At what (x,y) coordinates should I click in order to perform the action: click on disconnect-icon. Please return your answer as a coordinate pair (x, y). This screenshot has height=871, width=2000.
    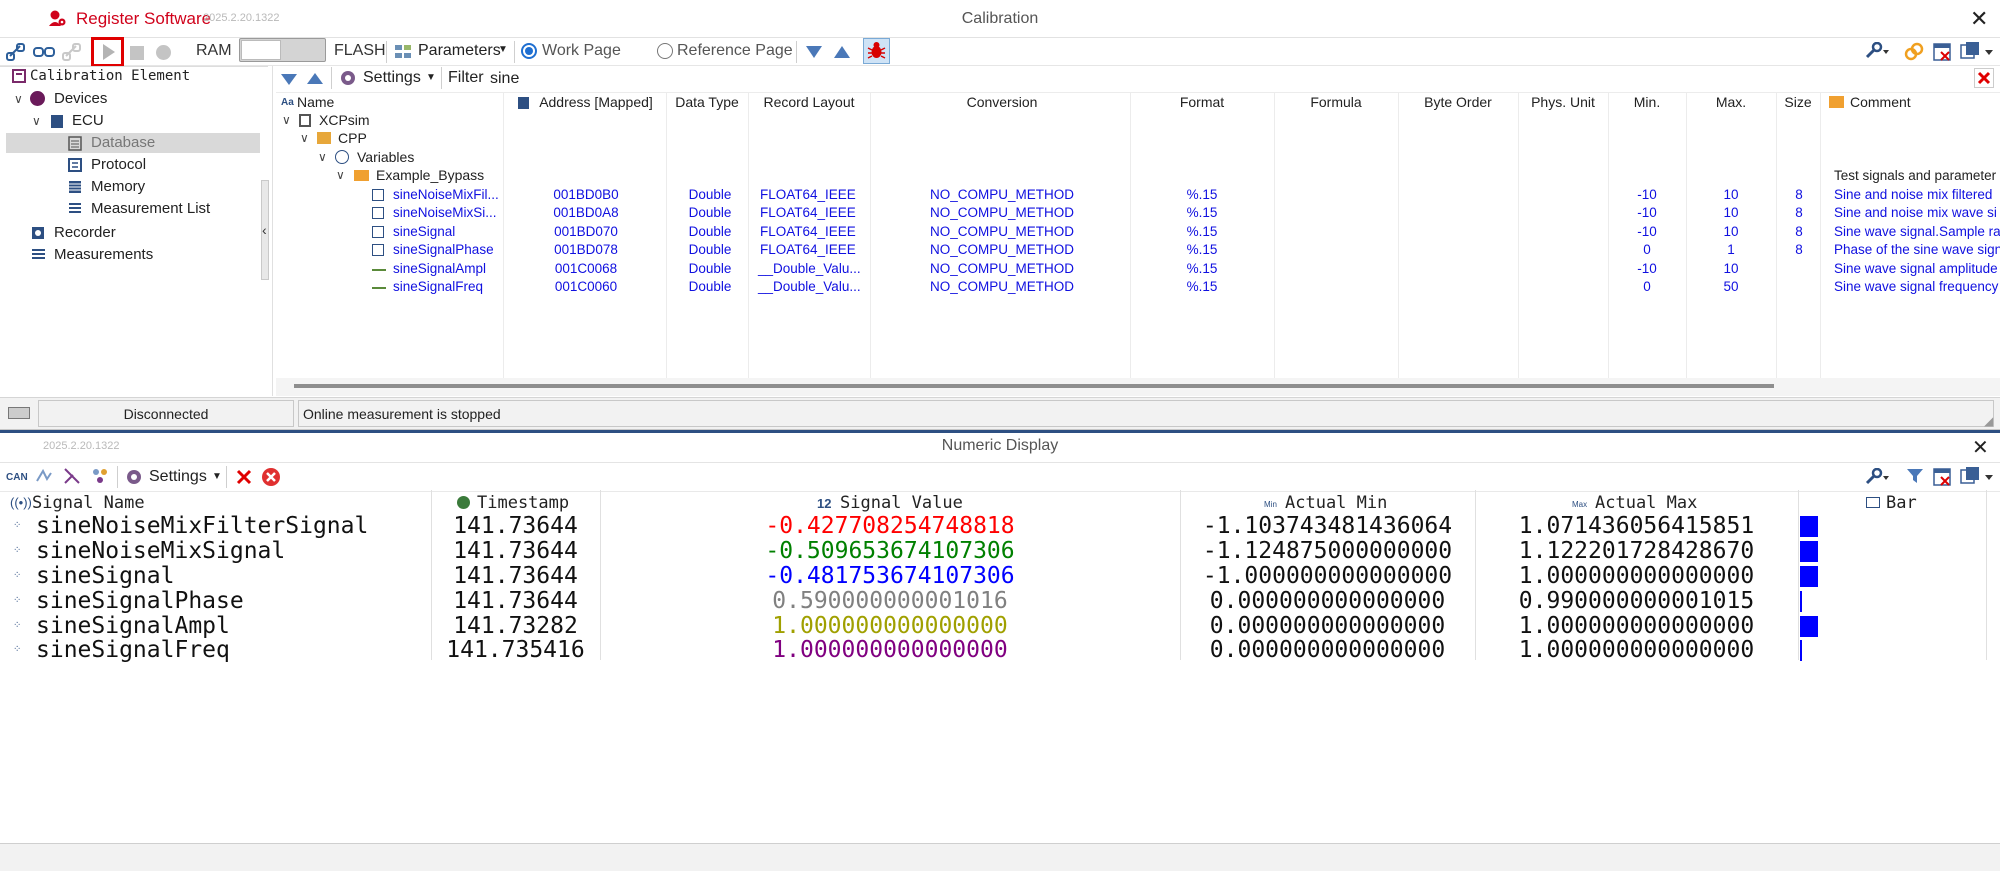
    Looking at the image, I should click on (72, 54).